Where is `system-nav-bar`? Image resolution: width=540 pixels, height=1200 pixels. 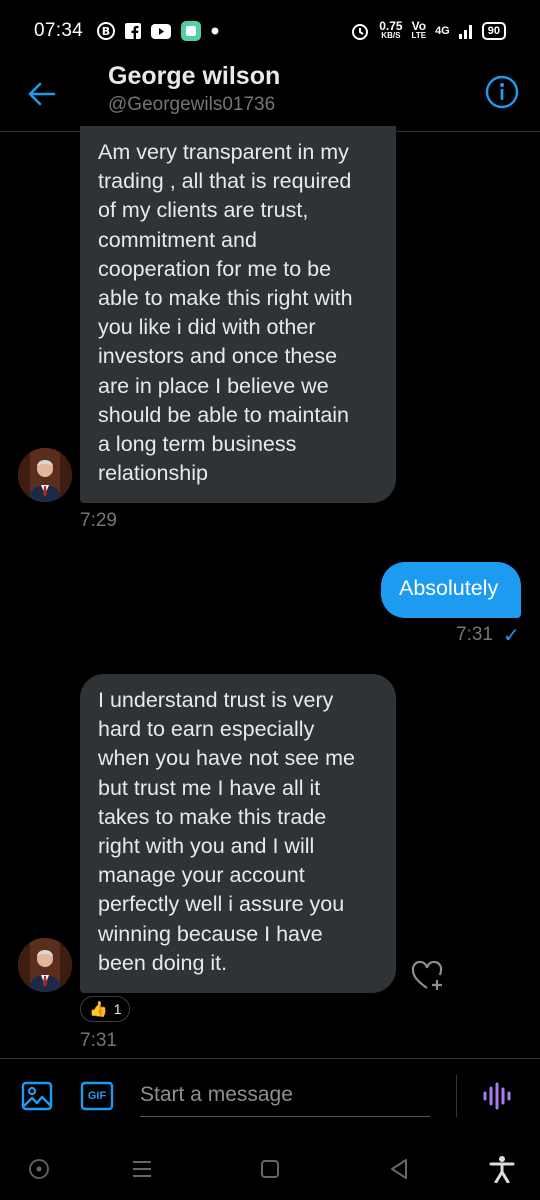
system-nav-bar is located at coordinates (270, 1169).